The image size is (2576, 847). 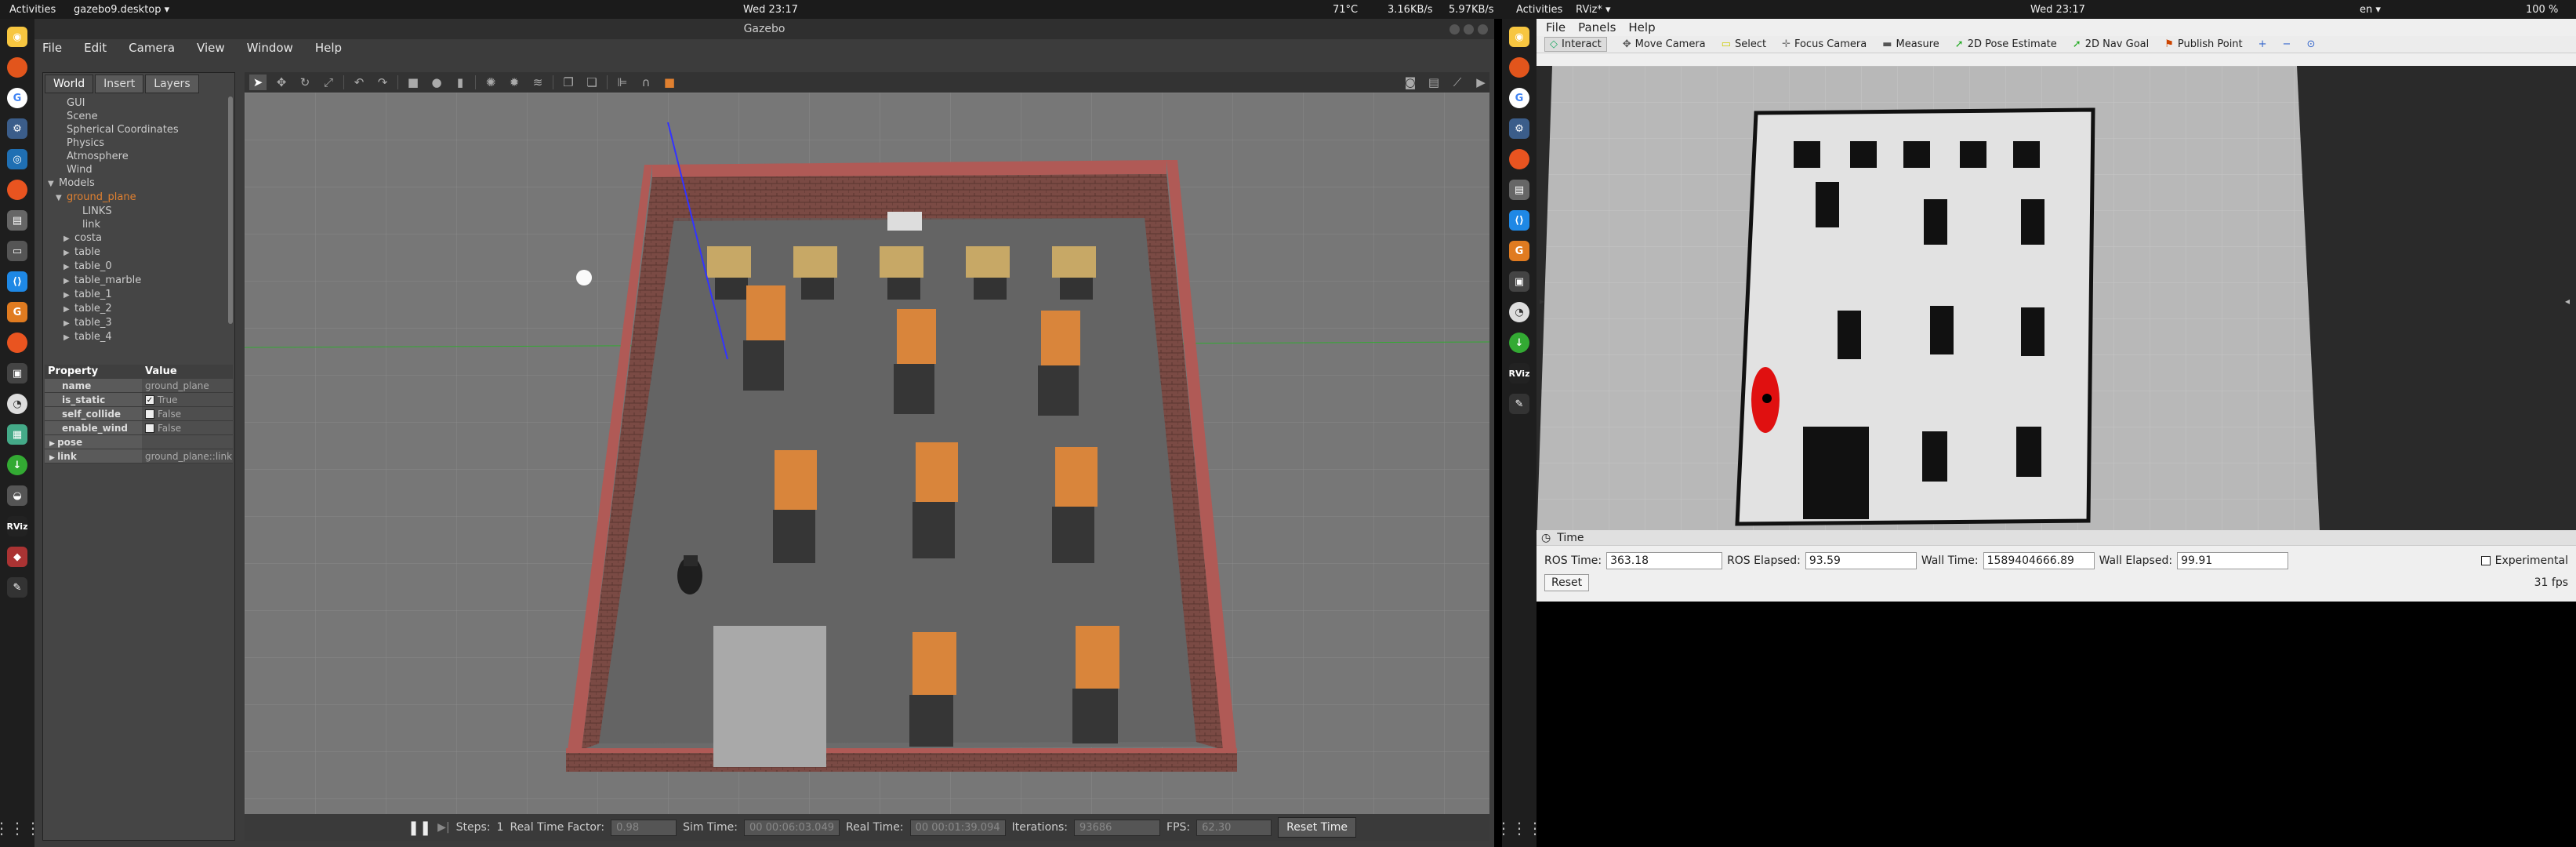 I want to click on vscode-icon: ⟨⟩, so click(x=17, y=281).